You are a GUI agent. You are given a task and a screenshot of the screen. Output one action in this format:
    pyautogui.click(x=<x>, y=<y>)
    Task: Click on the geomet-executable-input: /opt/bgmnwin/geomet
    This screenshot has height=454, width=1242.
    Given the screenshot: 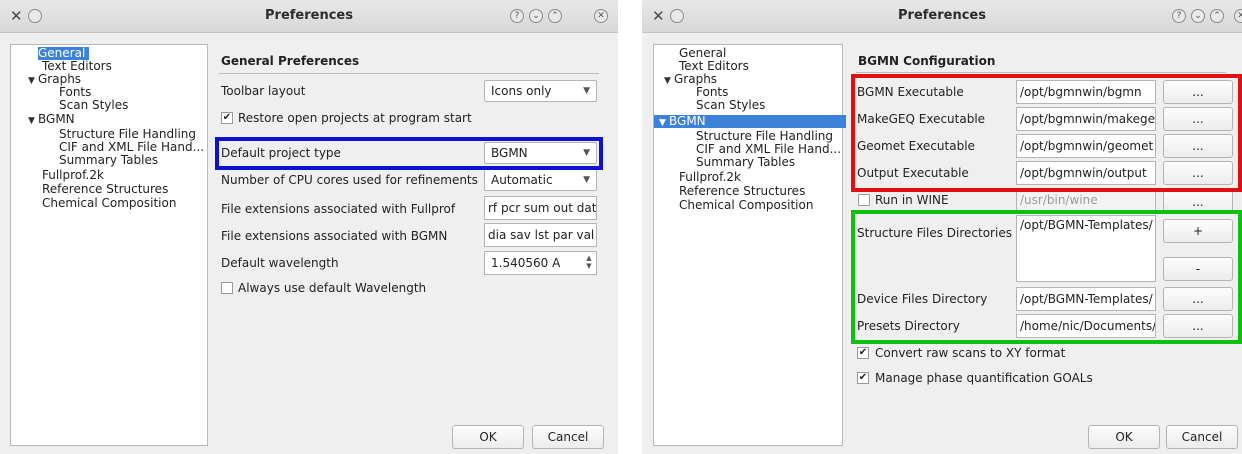 What is the action you would take?
    pyautogui.click(x=1086, y=146)
    